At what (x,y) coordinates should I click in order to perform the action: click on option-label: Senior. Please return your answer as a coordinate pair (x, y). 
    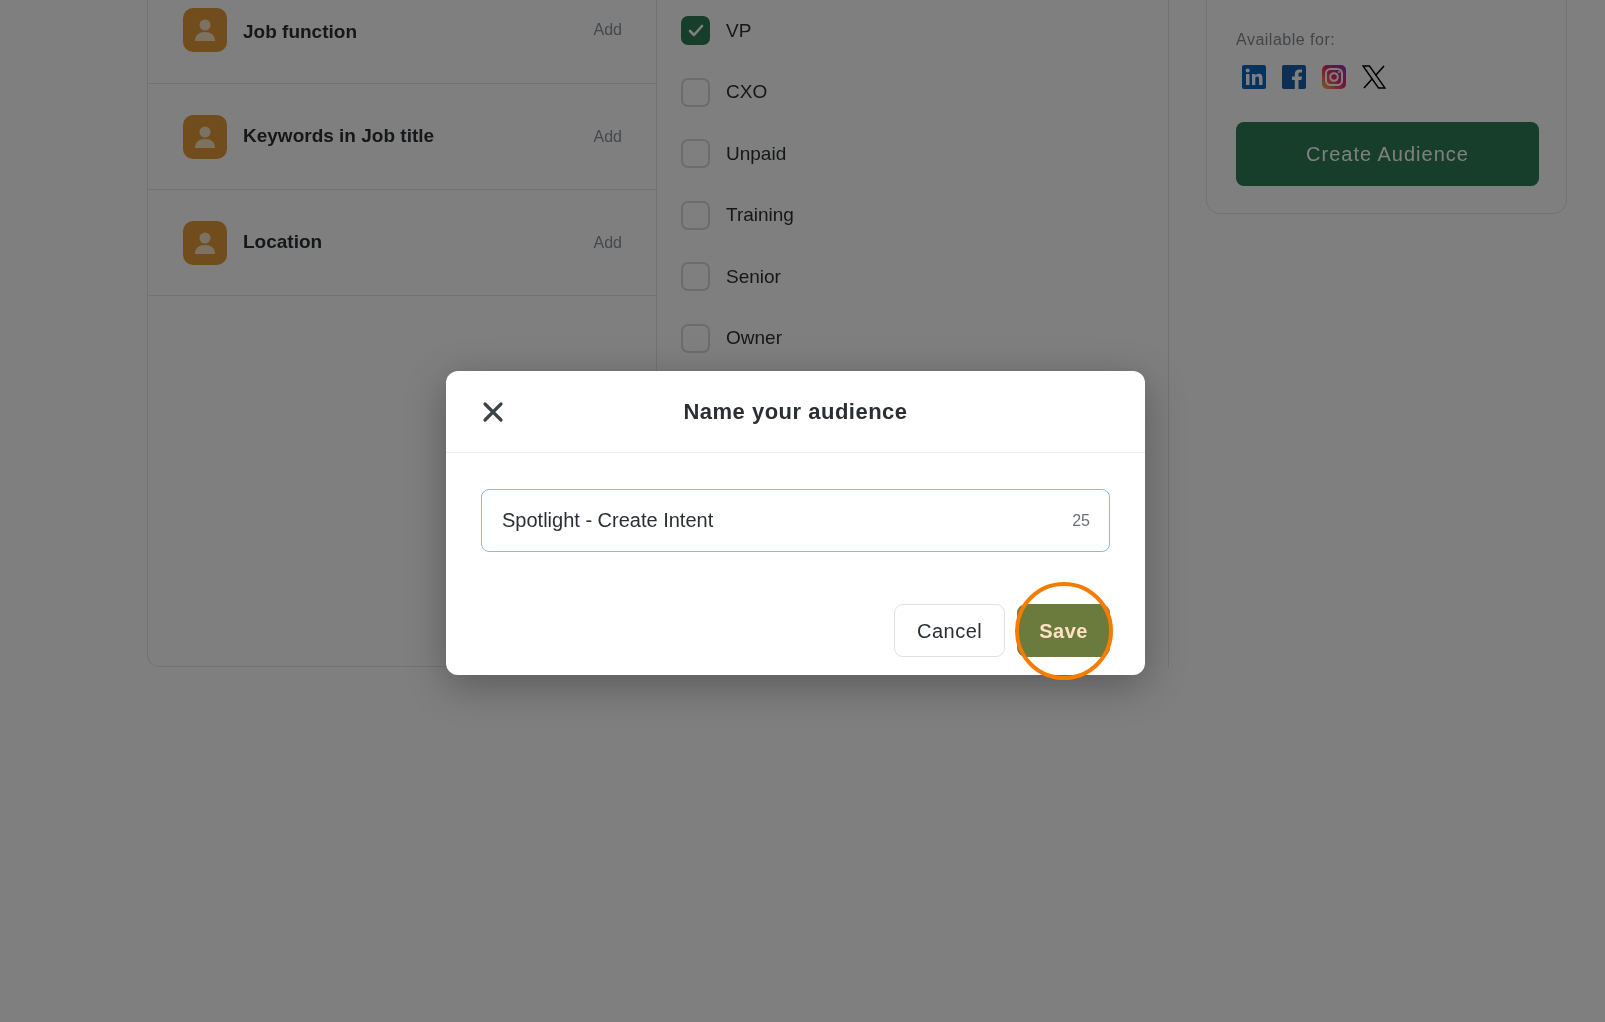
    Looking at the image, I should click on (753, 276).